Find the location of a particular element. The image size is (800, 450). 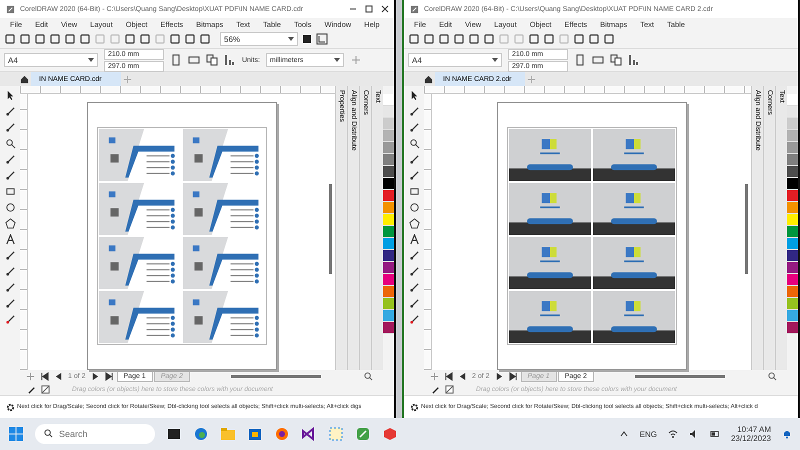

pen-app-icon is located at coordinates (363, 434).